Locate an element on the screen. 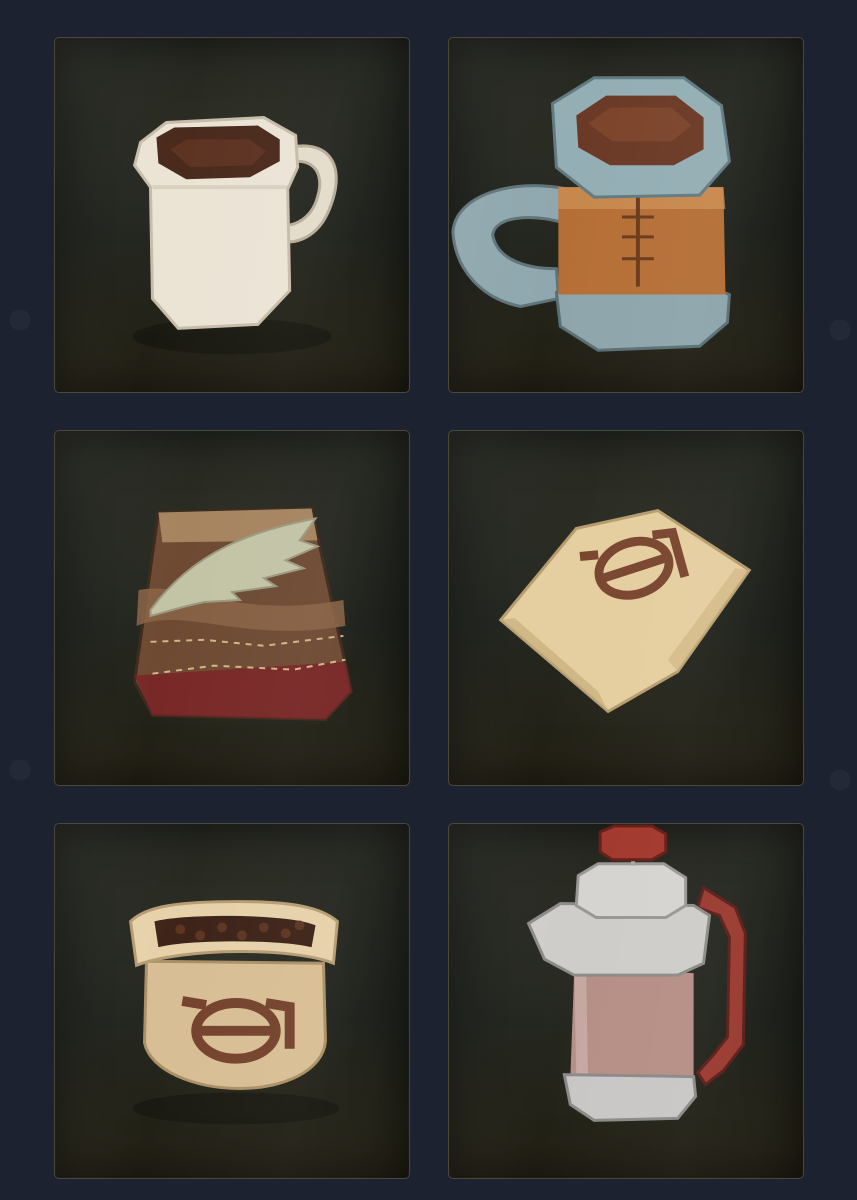  gallery-tile-tankard is located at coordinates (626, 215).